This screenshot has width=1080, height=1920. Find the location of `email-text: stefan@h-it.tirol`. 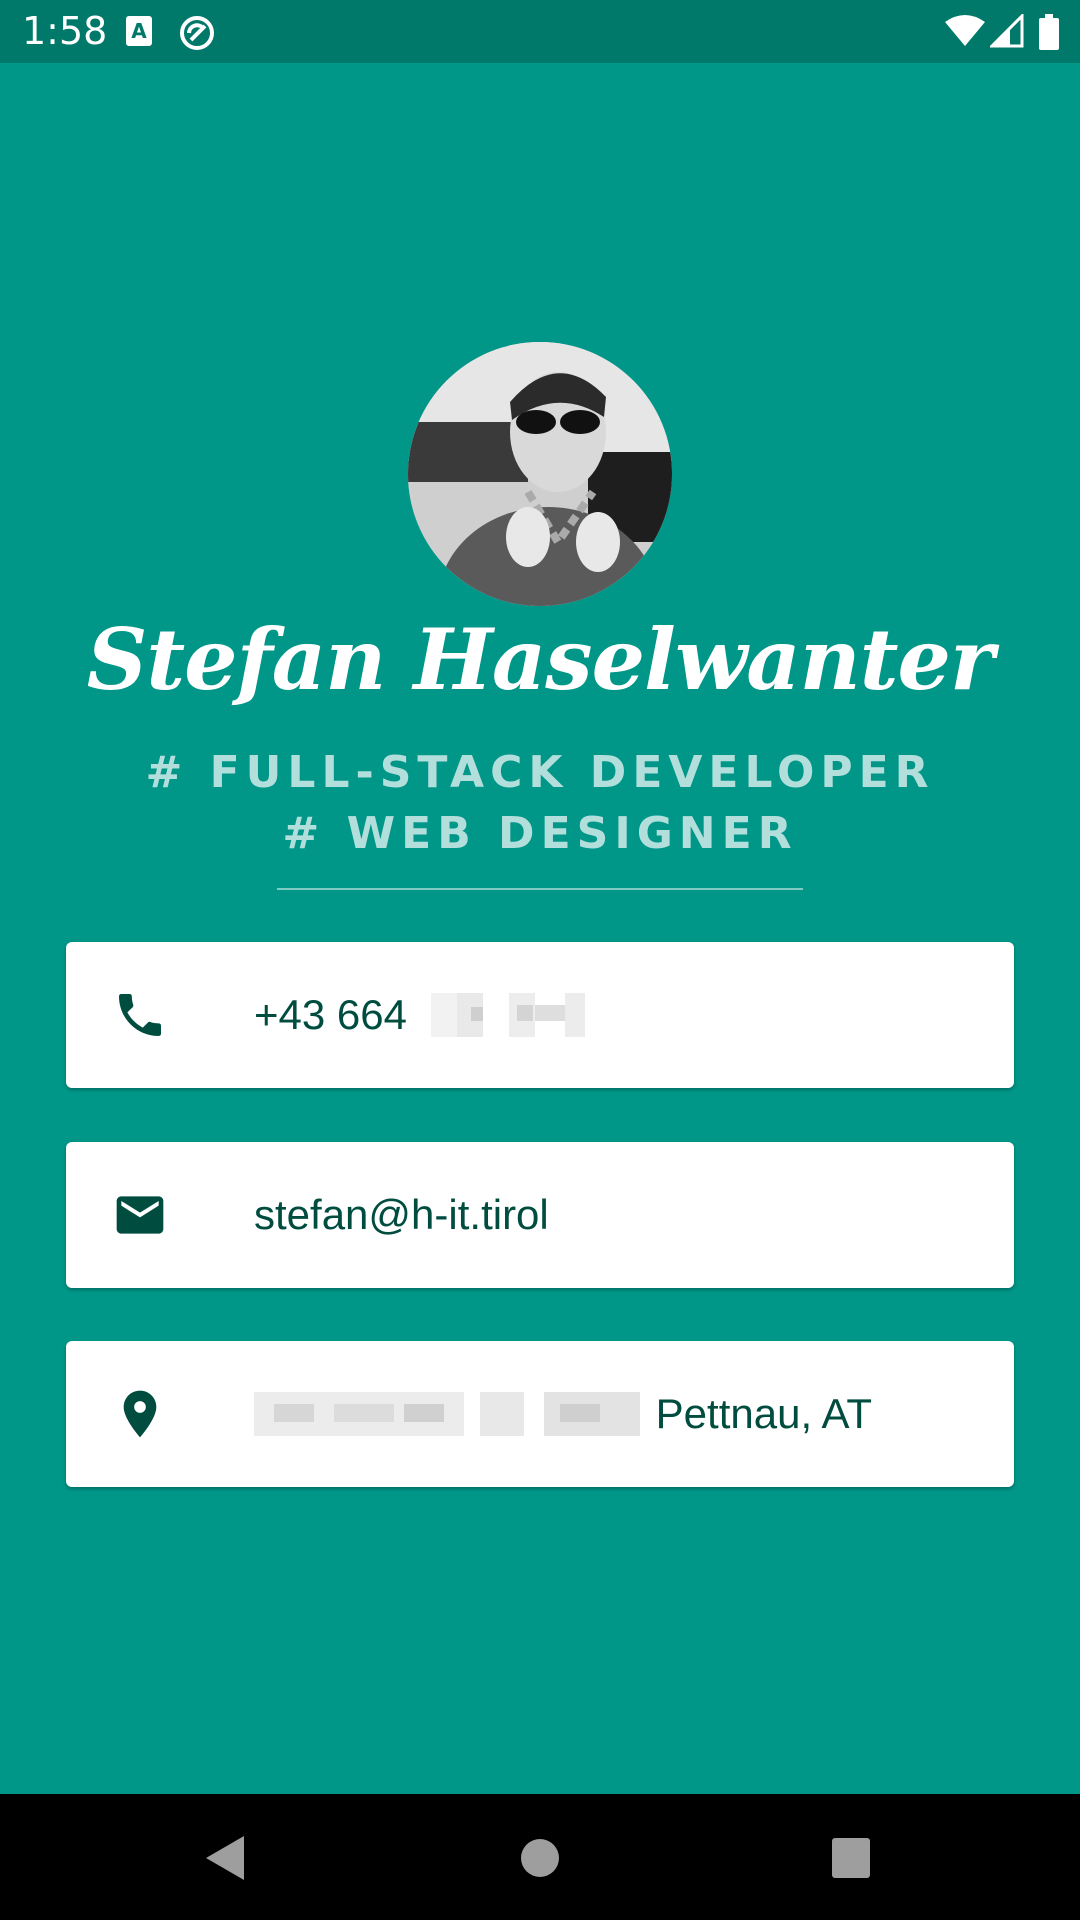

email-text: stefan@h-it.tirol is located at coordinates (401, 1214).